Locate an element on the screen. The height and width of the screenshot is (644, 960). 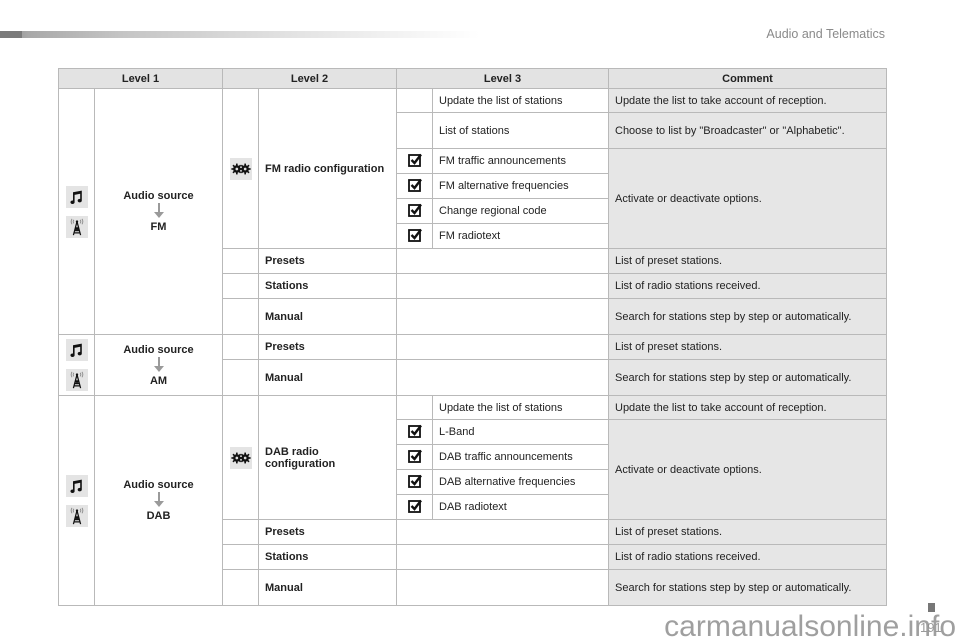
column-header-comment: Comment is located at coordinates (747, 78).